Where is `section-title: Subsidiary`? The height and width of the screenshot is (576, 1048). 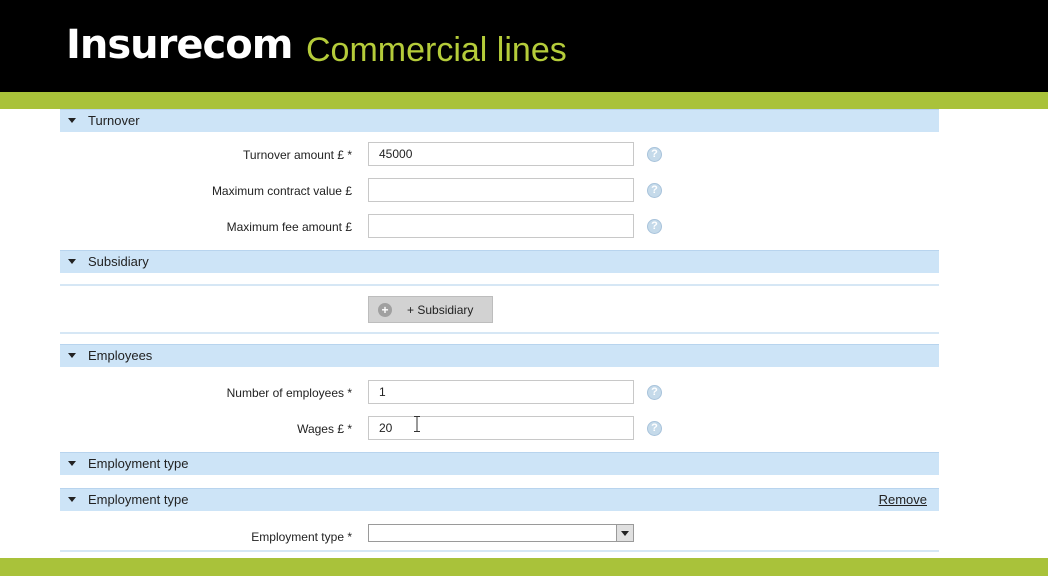 section-title: Subsidiary is located at coordinates (118, 261).